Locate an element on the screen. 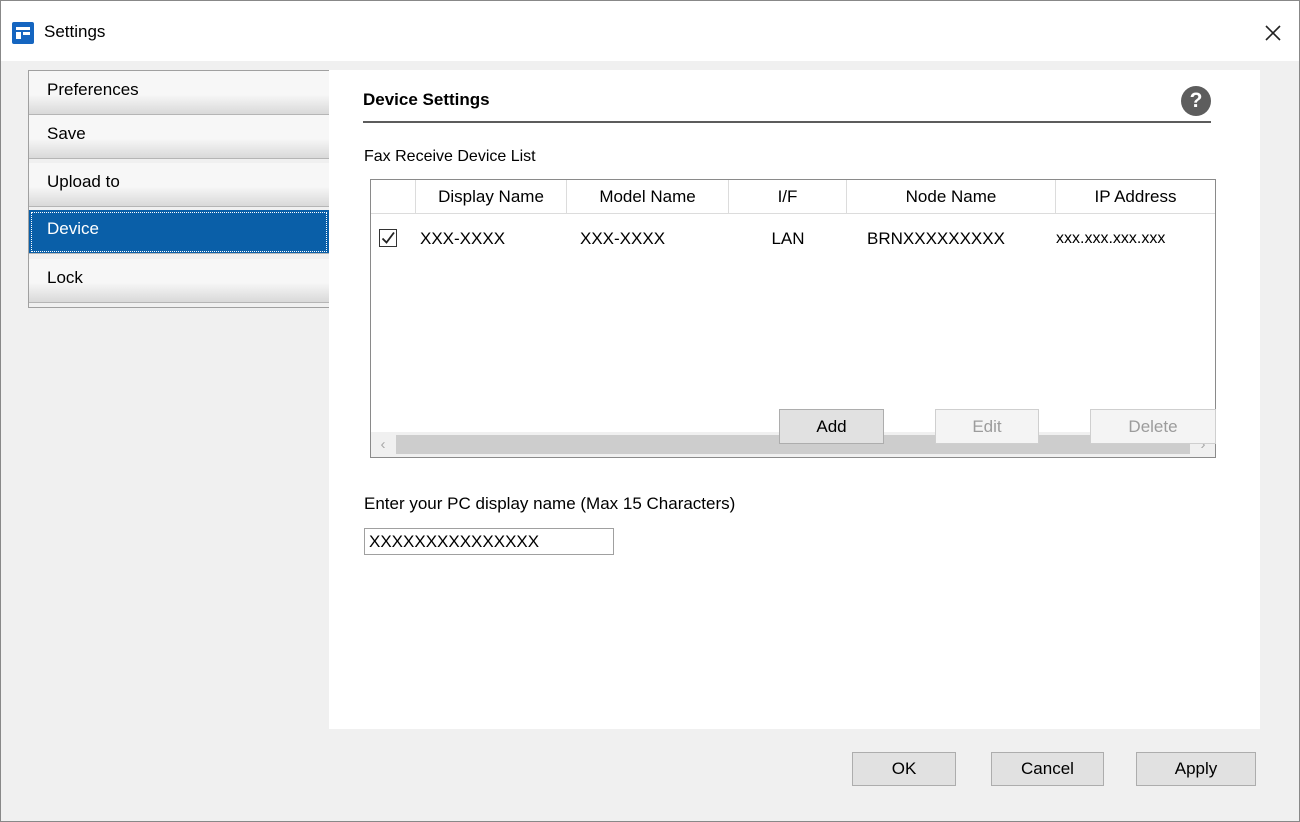 This screenshot has height=822, width=1300. app-settings-icon is located at coordinates (23, 33).